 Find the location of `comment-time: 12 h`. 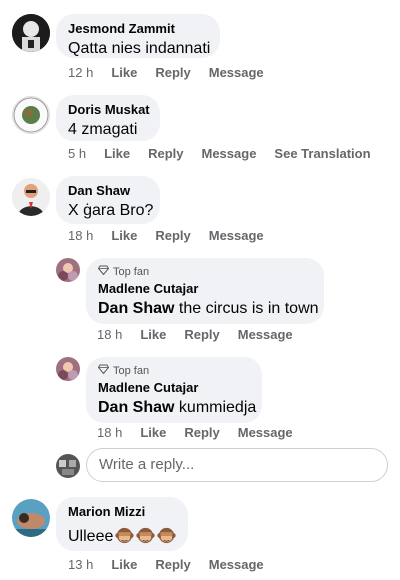

comment-time: 12 h is located at coordinates (80, 72).